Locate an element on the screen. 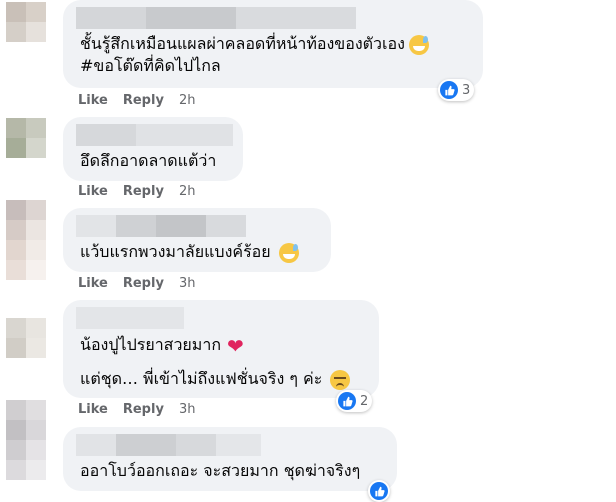 The height and width of the screenshot is (502, 616). reaction-count: 2 is located at coordinates (354, 401).